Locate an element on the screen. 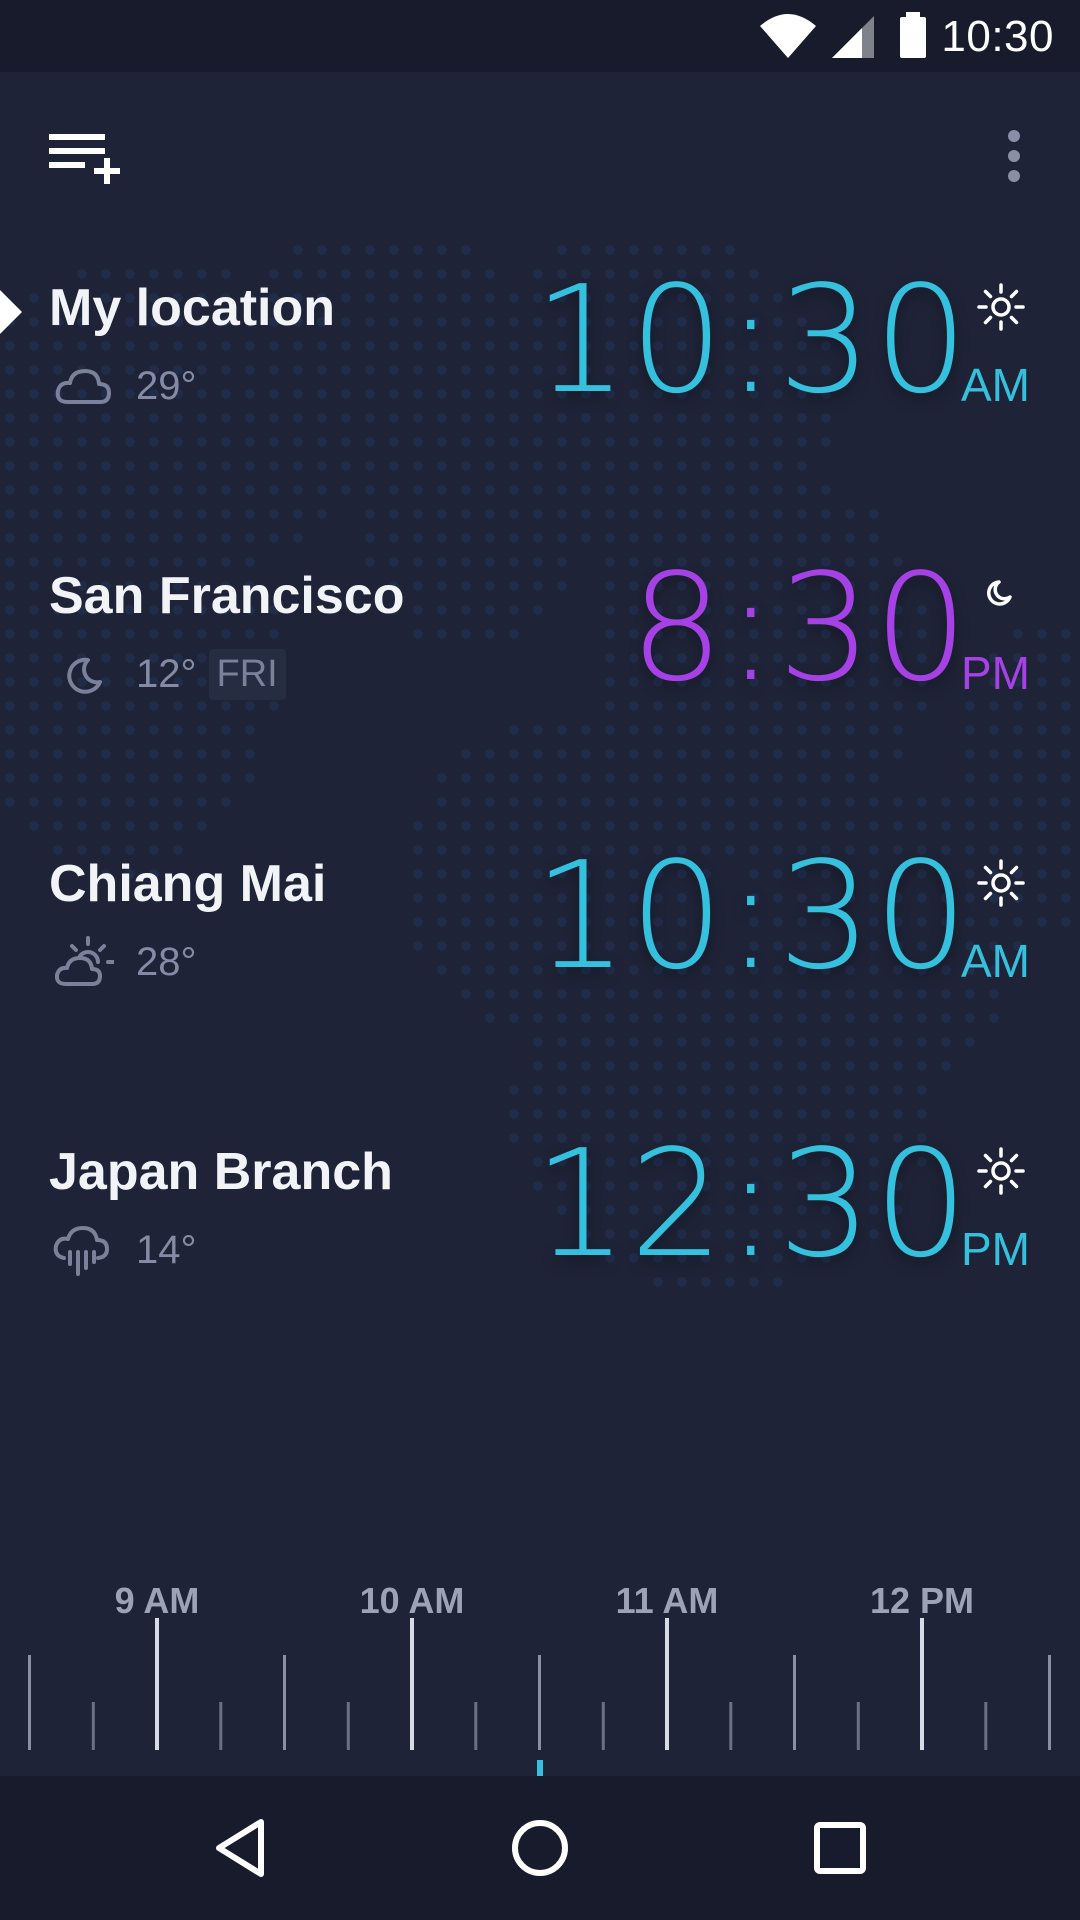 The height and width of the screenshot is (1920, 1080). city-time: 8:30 is located at coordinates (799, 628).